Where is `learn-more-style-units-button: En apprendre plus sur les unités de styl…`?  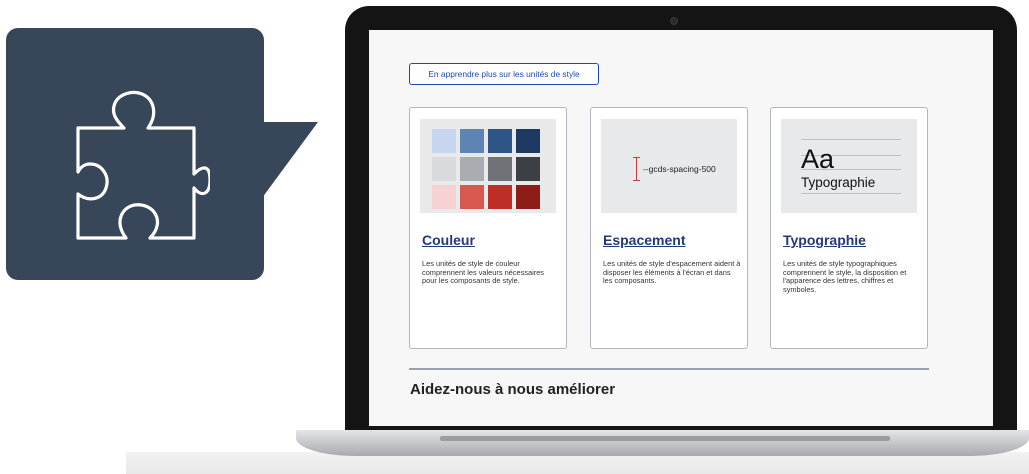 learn-more-style-units-button: En apprendre plus sur les unités de styl… is located at coordinates (504, 74).